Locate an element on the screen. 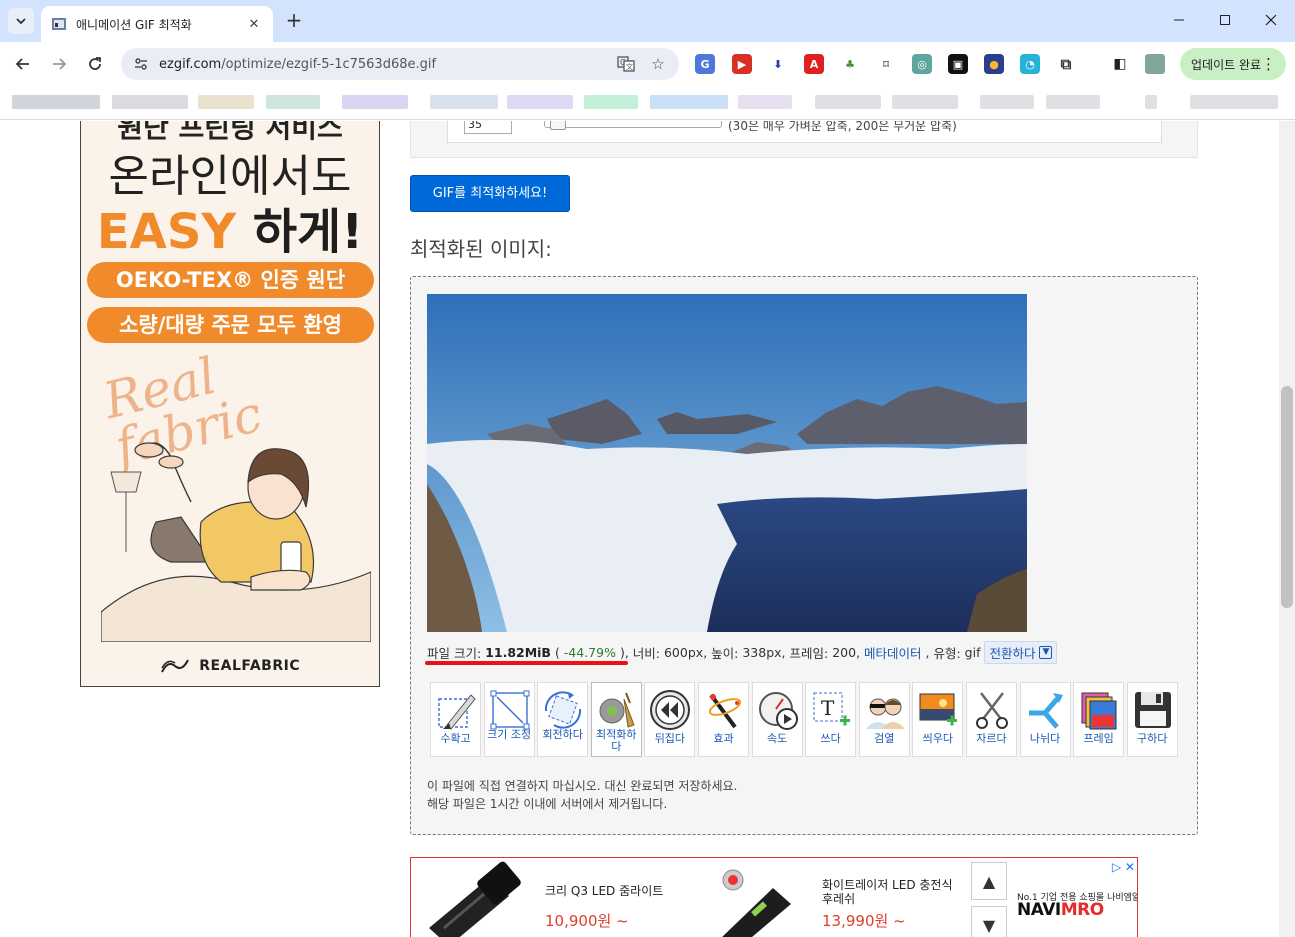 Image resolution: width=1295 pixels, height=937 pixels. width-value: 600px is located at coordinates (683, 652).